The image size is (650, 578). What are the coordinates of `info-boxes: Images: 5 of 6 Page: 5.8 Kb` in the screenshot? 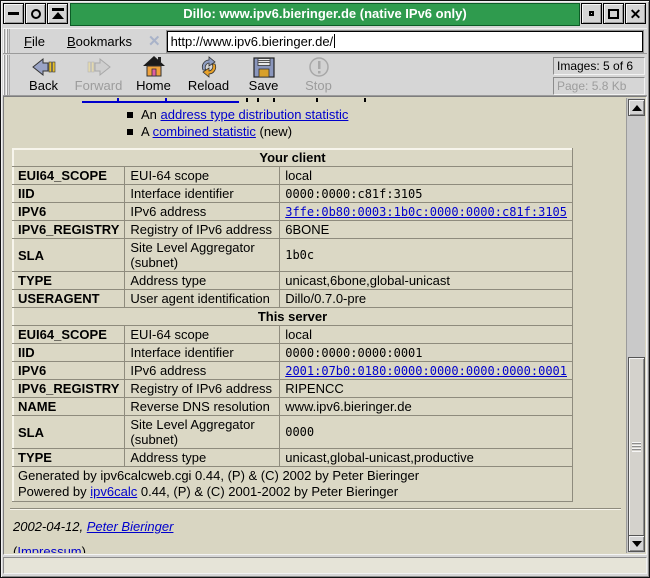 It's located at (599, 75).